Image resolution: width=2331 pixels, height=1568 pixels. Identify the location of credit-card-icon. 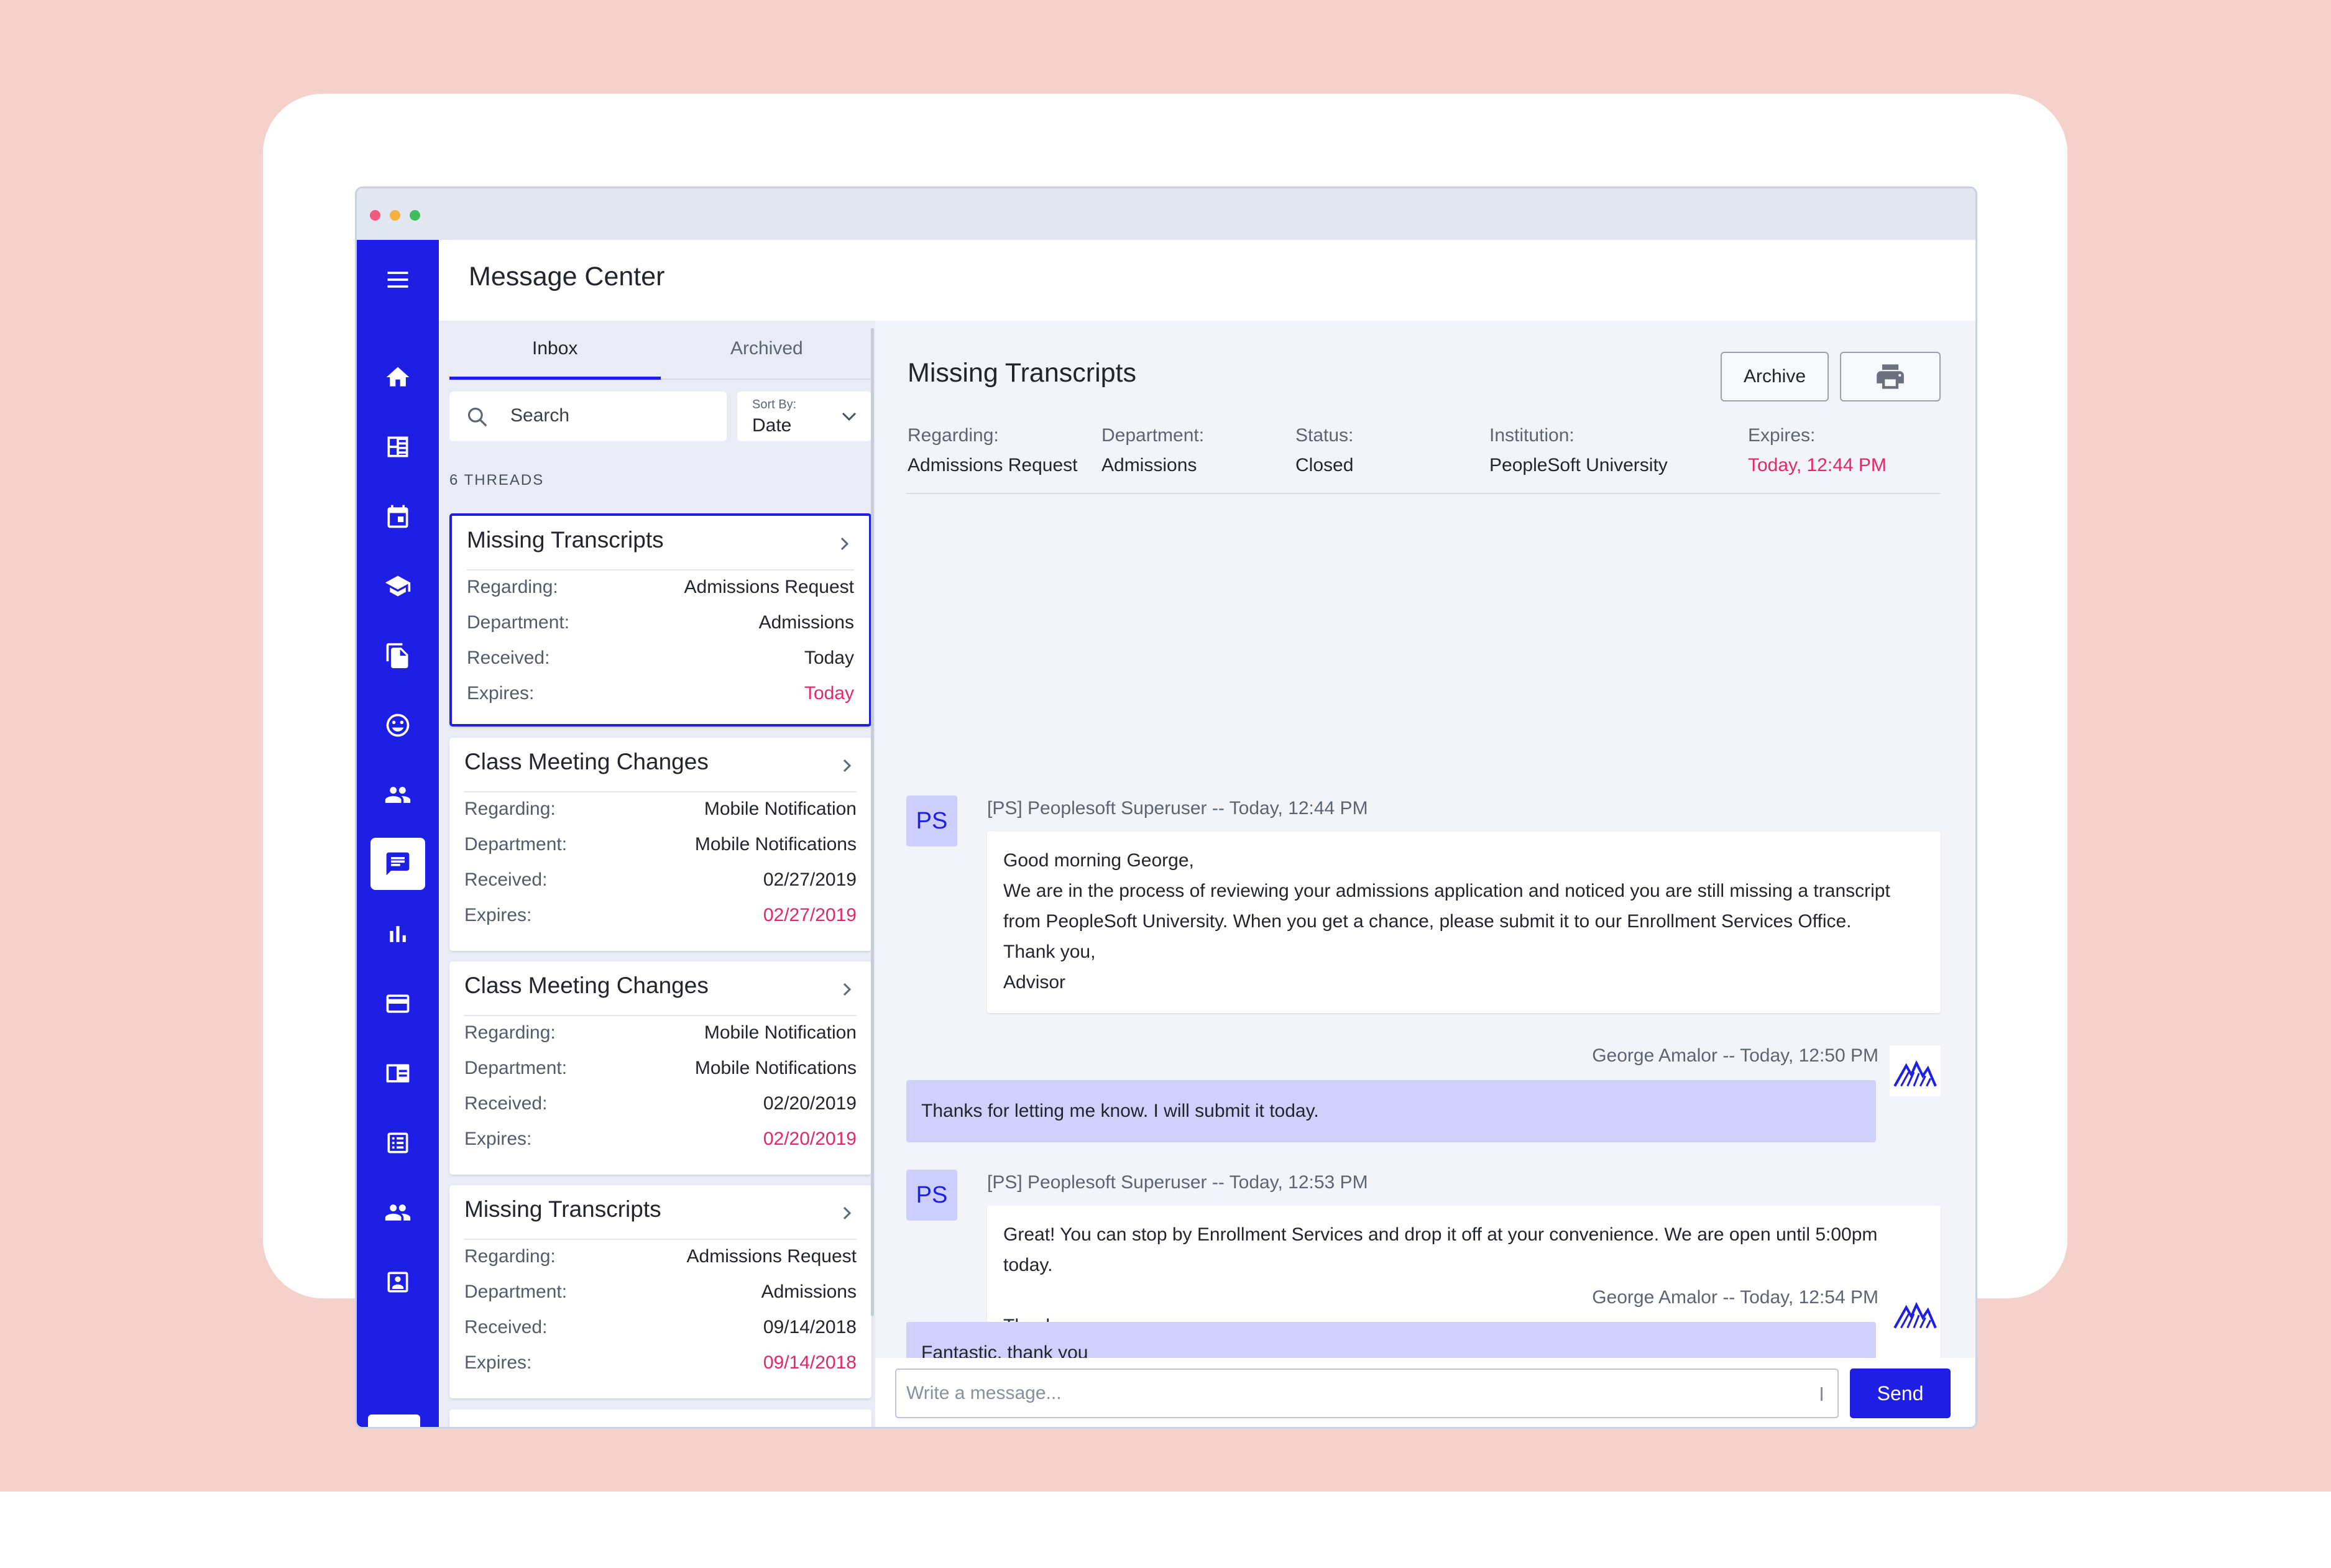
(397, 1003).